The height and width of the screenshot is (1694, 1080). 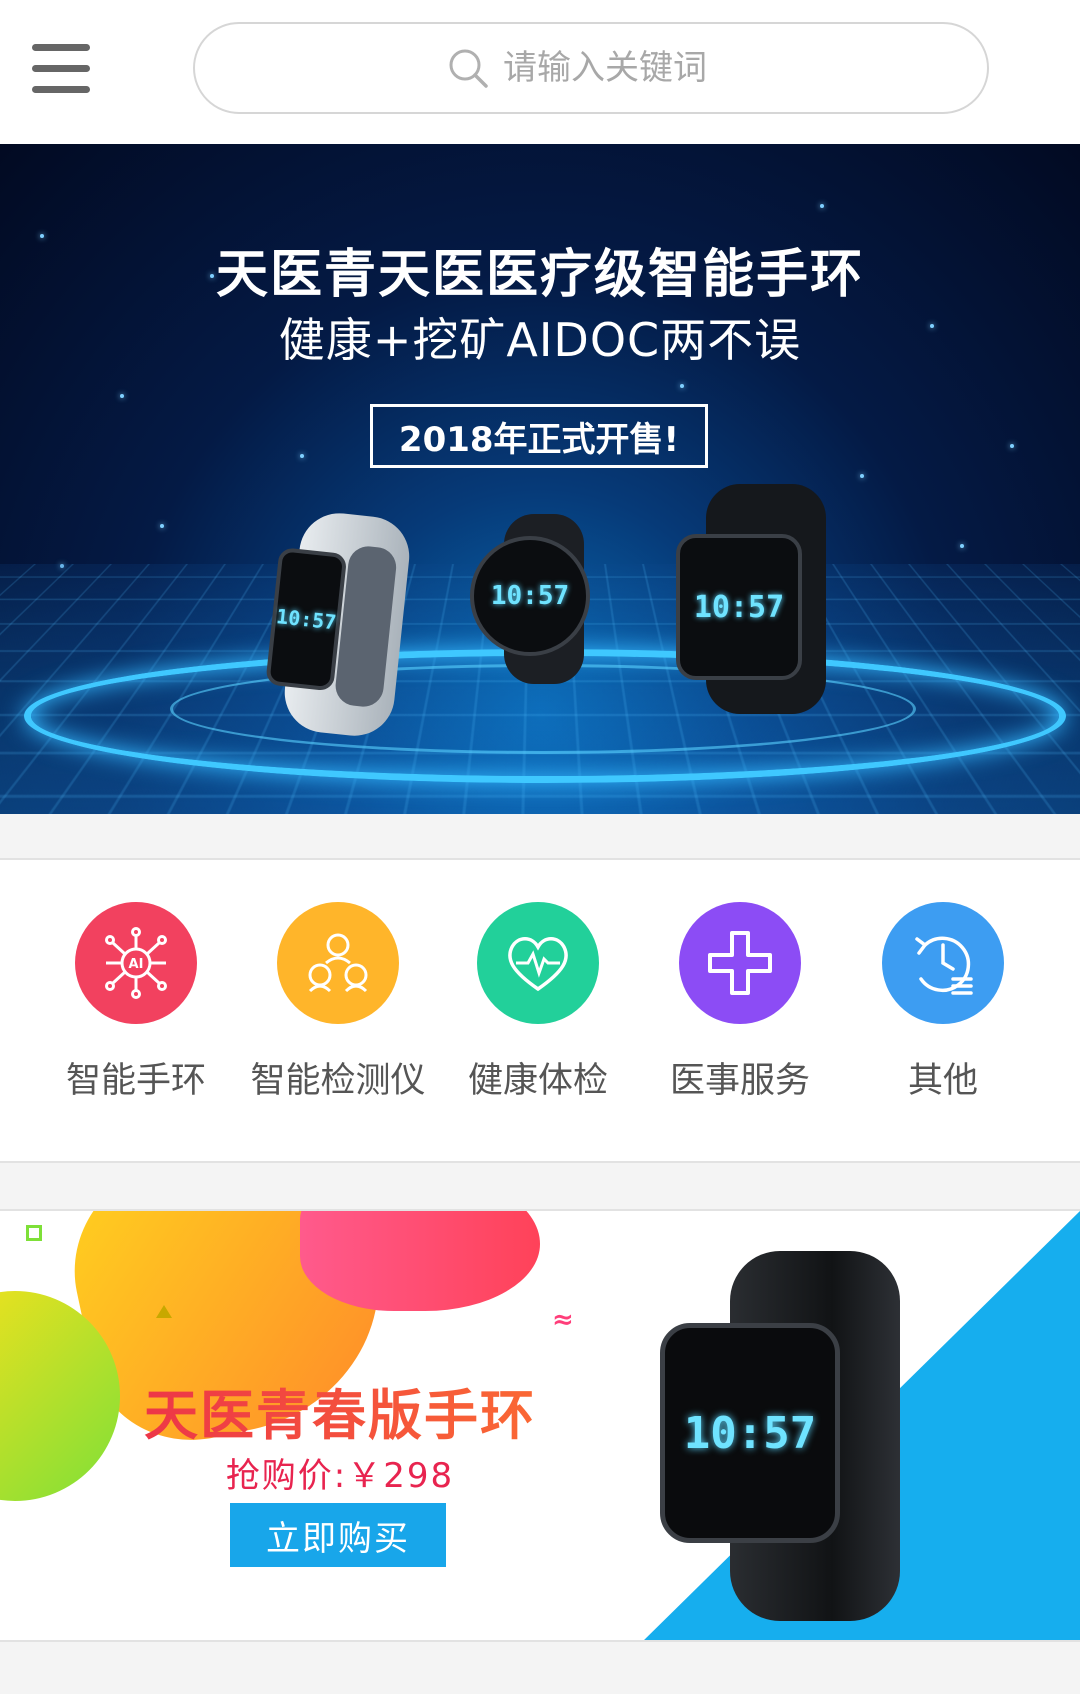 I want to click on category-label: 医事服务, so click(x=740, y=1077).